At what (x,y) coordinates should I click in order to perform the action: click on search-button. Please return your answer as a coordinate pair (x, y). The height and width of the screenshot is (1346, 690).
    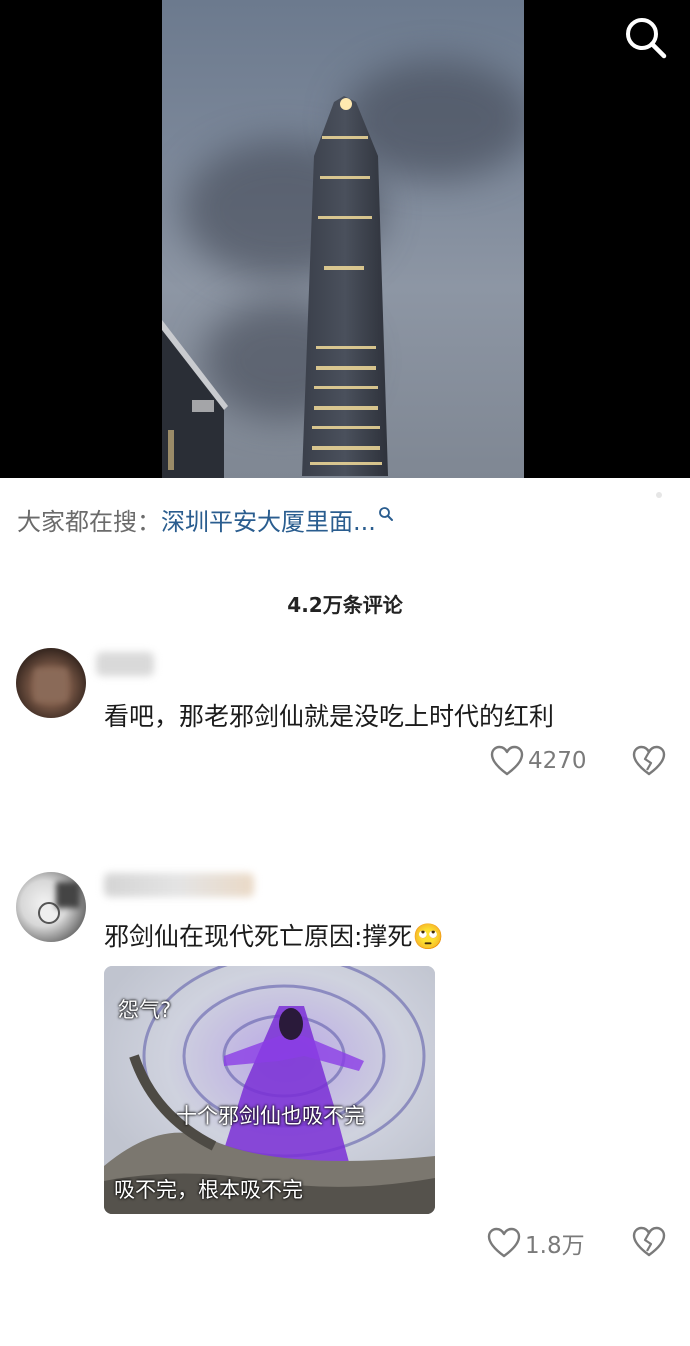
    Looking at the image, I should click on (646, 38).